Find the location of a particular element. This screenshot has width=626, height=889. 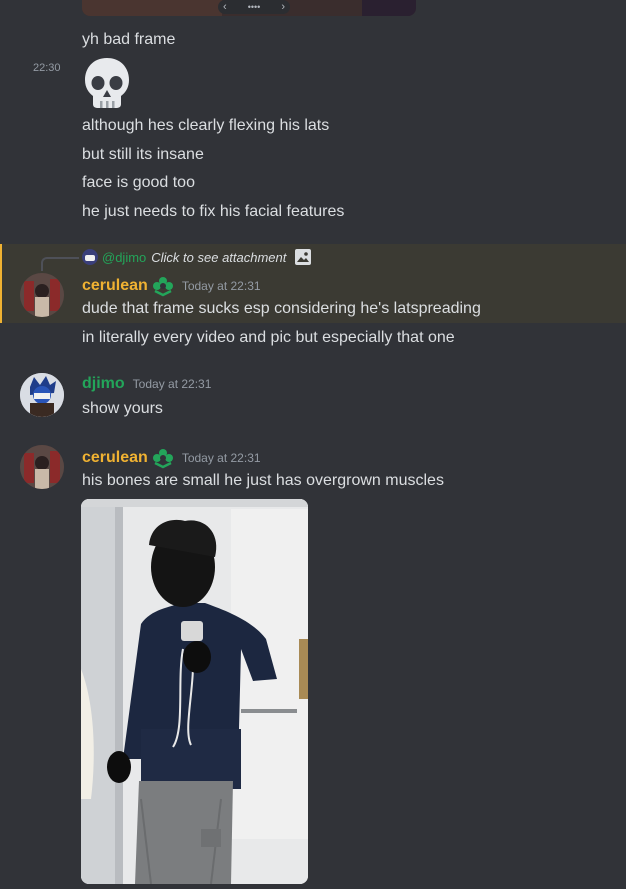

reply-mention: @djimo is located at coordinates (124, 257).